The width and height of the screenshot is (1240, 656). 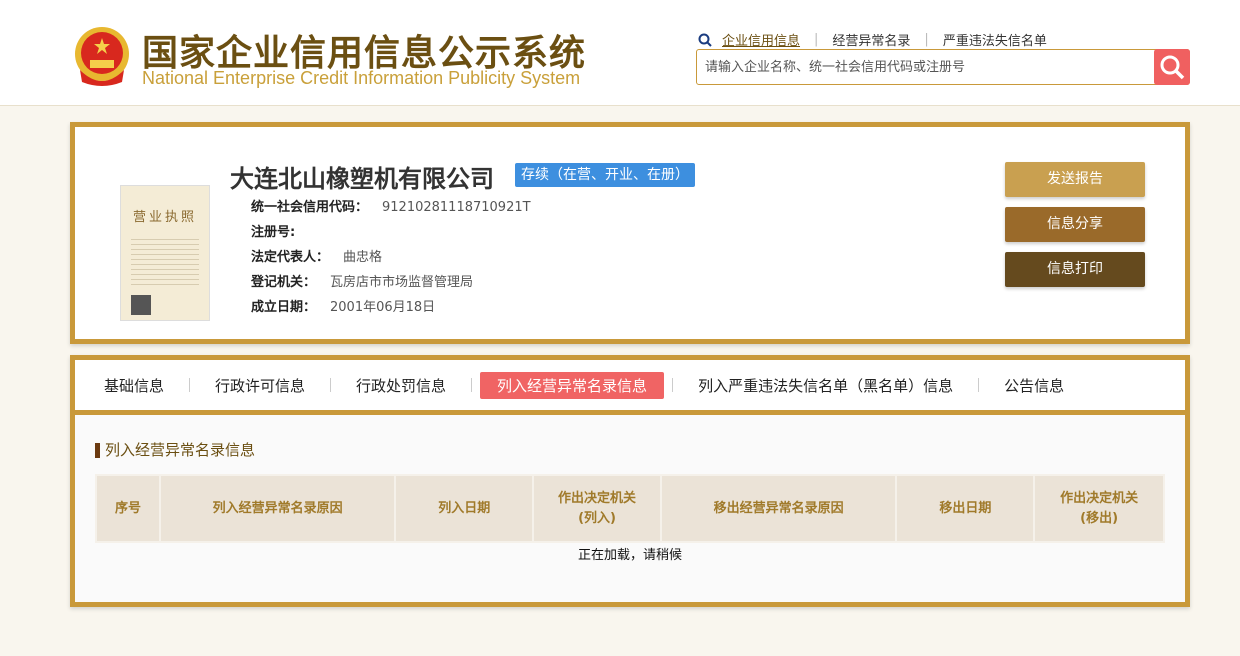 I want to click on reg-no-label: 注册号:, so click(x=273, y=232).